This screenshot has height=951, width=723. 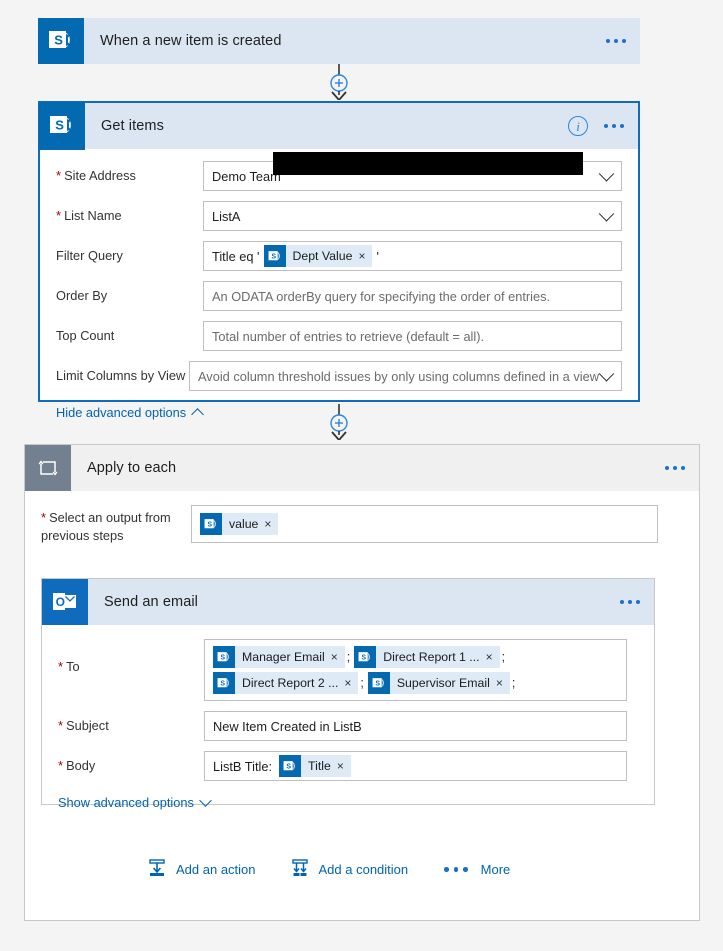 What do you see at coordinates (415, 726) in the screenshot?
I see `subject-input: New Item Created in ListB` at bounding box center [415, 726].